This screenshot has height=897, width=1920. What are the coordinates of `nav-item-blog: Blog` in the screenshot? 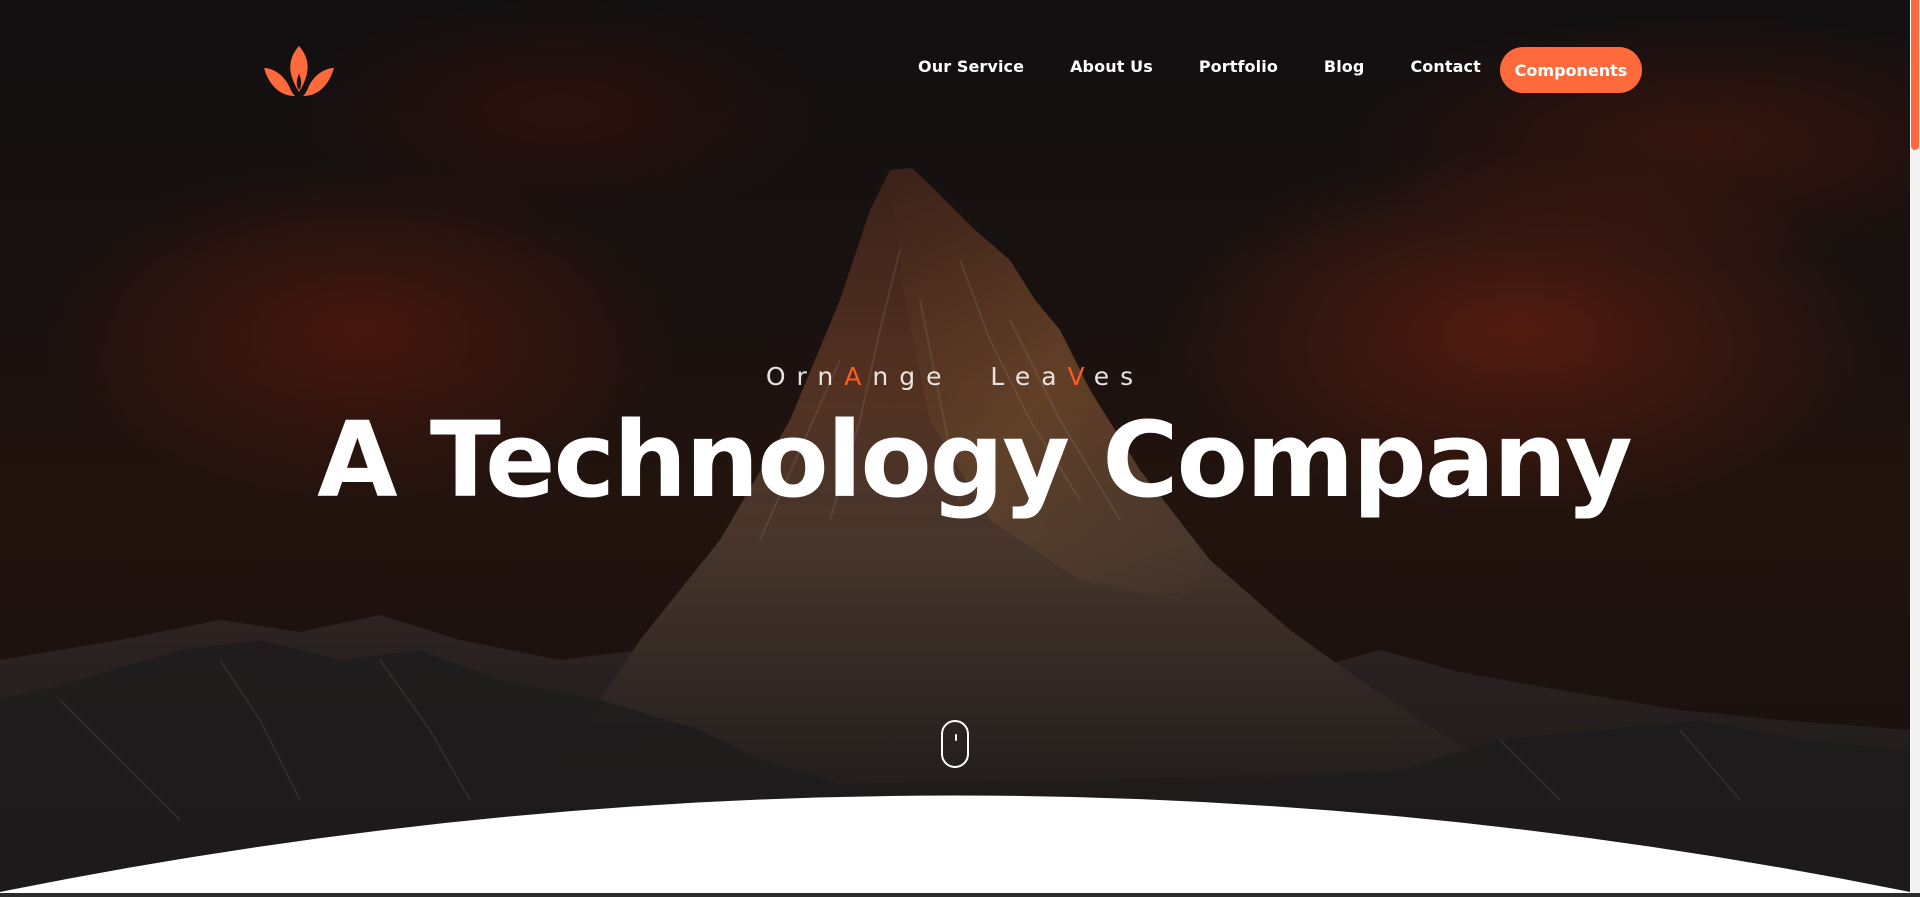 It's located at (1344, 66).